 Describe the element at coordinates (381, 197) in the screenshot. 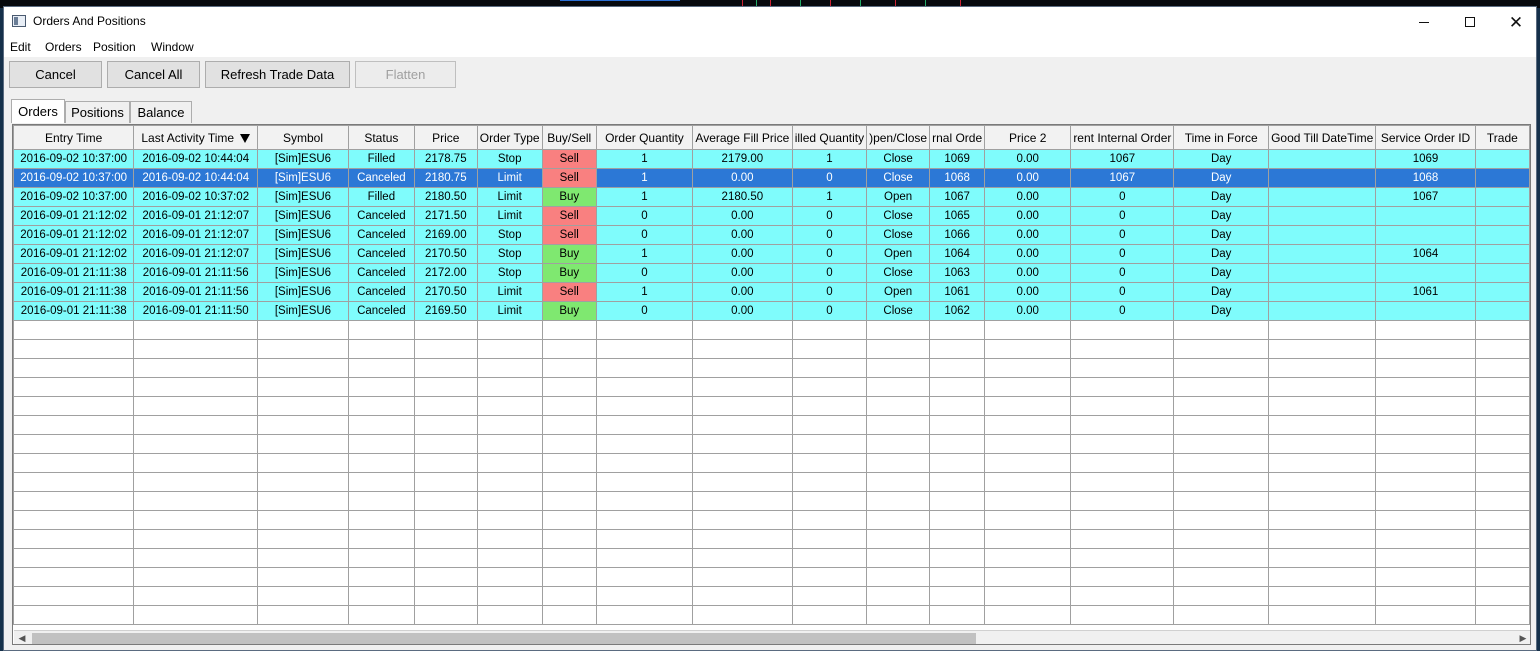

I see `table-cell: Filled` at that location.